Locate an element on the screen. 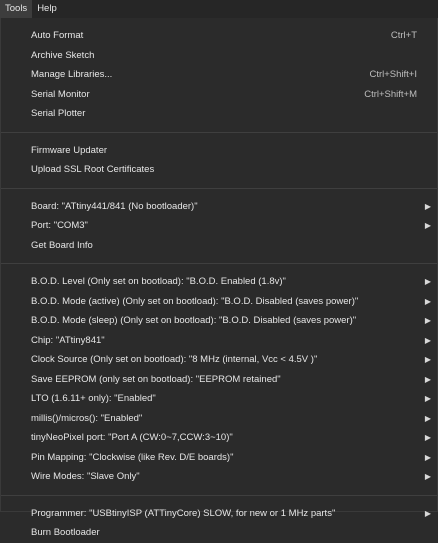  menu-item-board: Board: "ATtiny441/841 (No bootloader)" ▶ is located at coordinates (219, 207).